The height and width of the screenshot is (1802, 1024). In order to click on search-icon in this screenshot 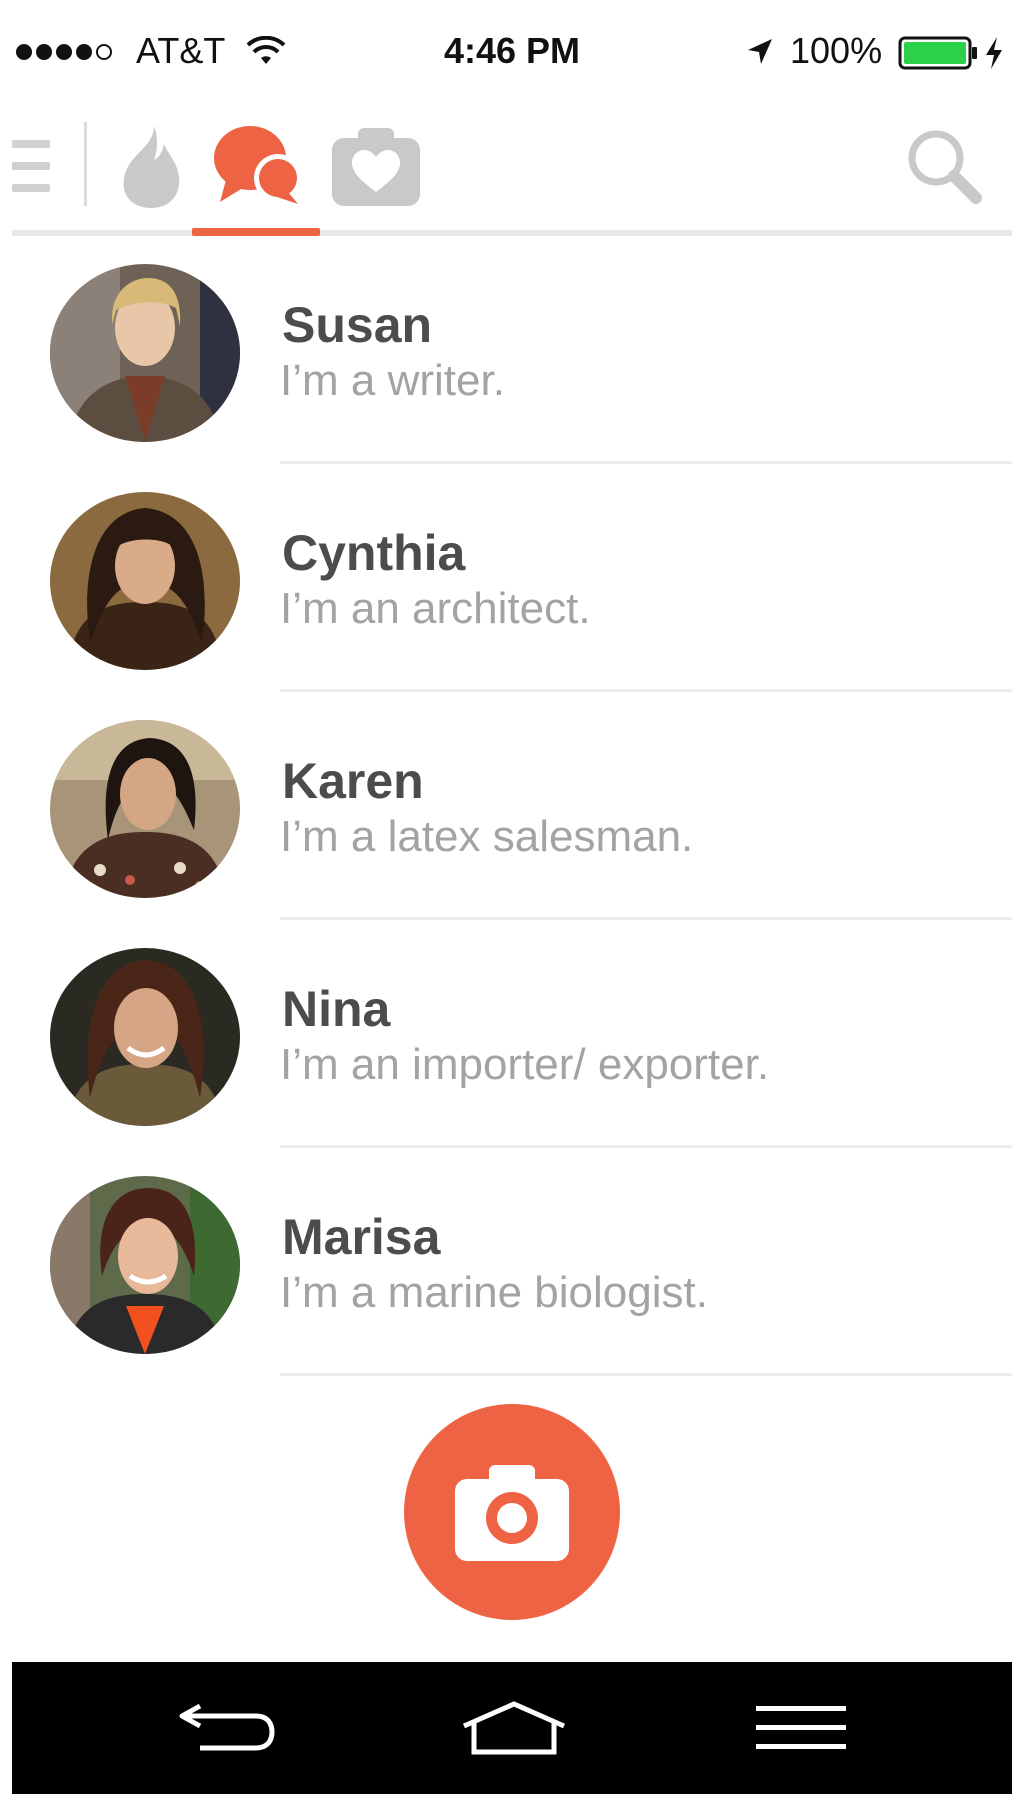, I will do `click(944, 166)`.